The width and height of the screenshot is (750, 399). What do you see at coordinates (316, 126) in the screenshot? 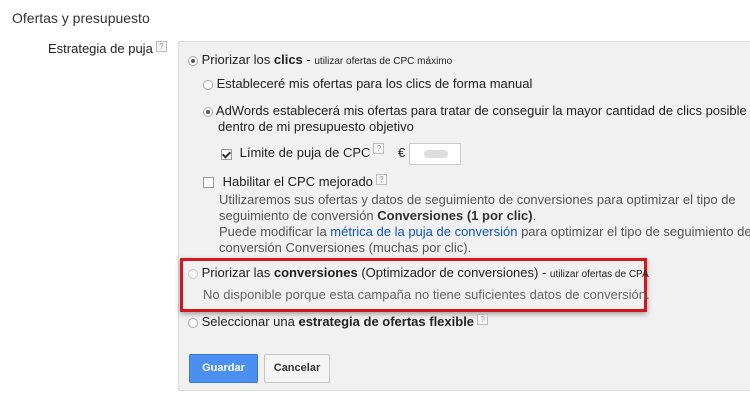
I see `option-auto-line2: dentro de mi presupuesto objetivo` at bounding box center [316, 126].